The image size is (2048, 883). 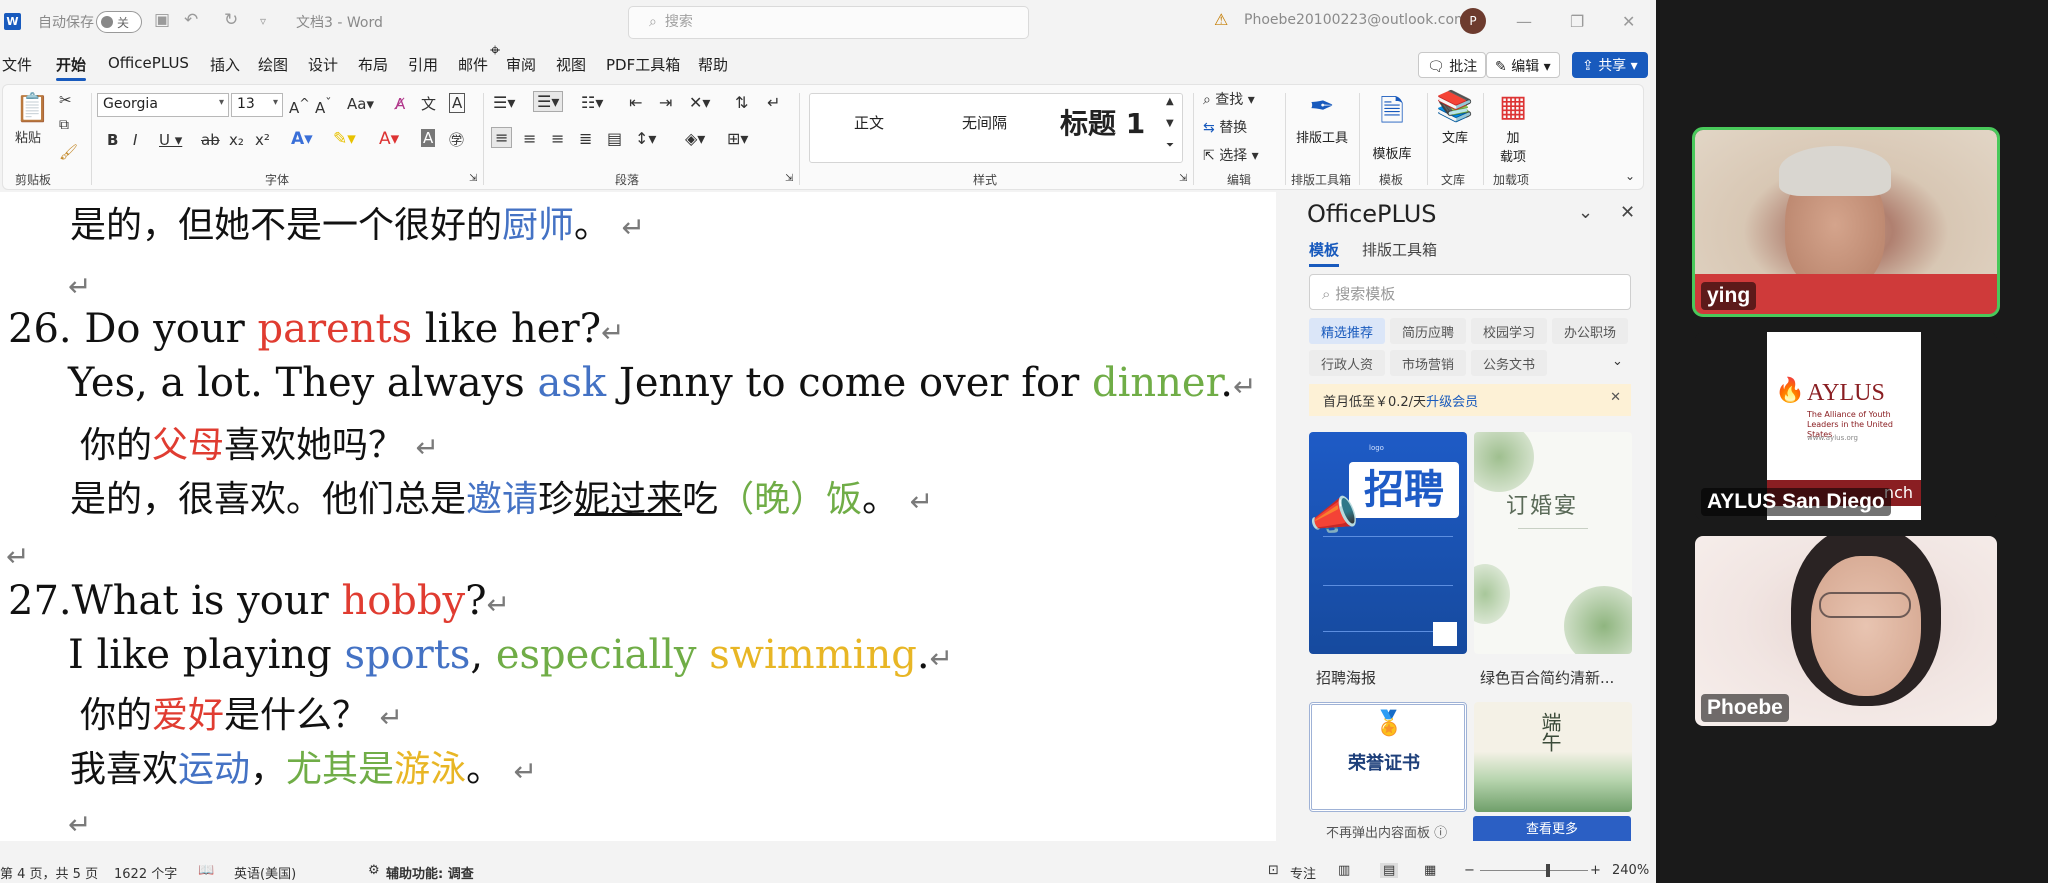 What do you see at coordinates (135, 140) in the screenshot?
I see `italic-icon: I` at bounding box center [135, 140].